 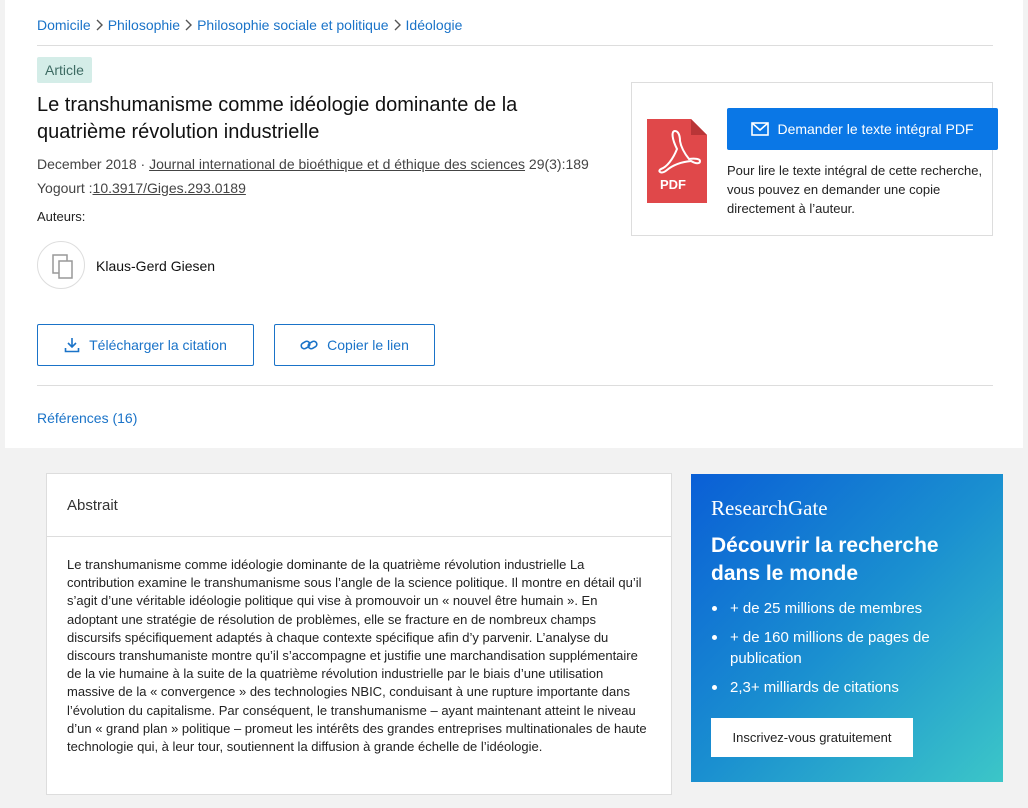 What do you see at coordinates (144, 25) in the screenshot?
I see `breadcrumb-philosophie: Philosophie` at bounding box center [144, 25].